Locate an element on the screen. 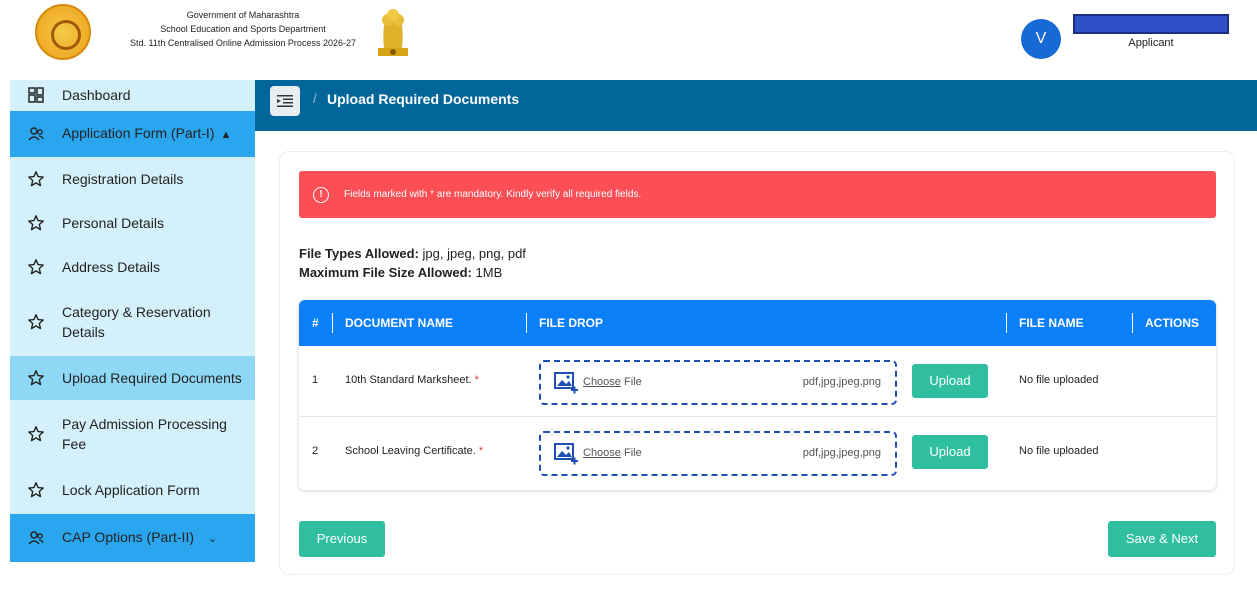  previous-button: Previous is located at coordinates (342, 539).